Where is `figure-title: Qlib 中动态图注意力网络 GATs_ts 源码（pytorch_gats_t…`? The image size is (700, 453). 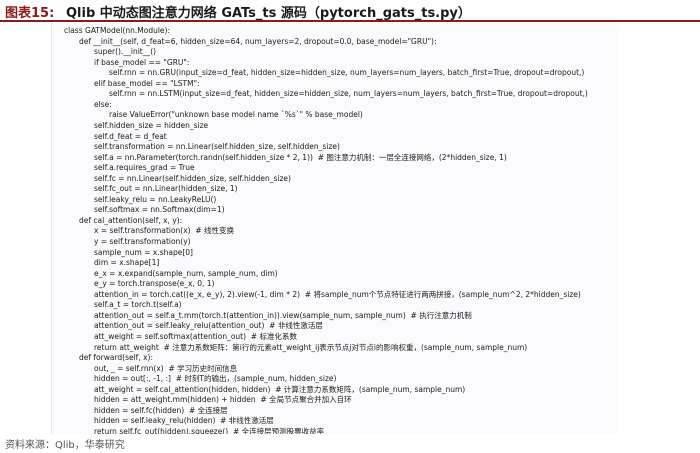
figure-title: Qlib 中动态图注意力网络 GATs_ts 源码（pytorch_gats_t… is located at coordinates (268, 13).